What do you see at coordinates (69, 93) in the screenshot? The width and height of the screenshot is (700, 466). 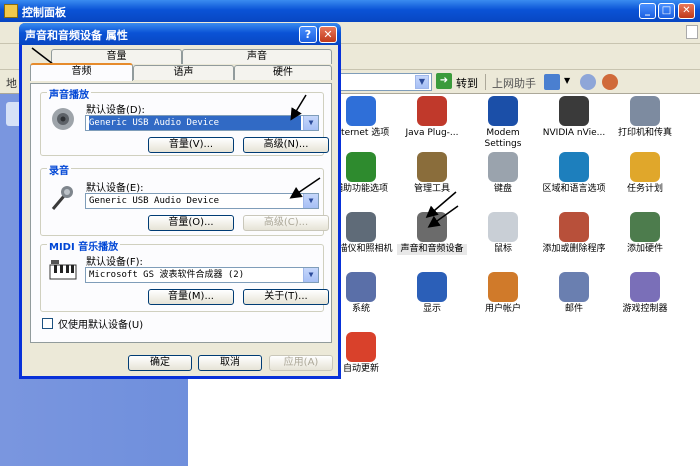 I see `playback-group-label: 声音播放` at bounding box center [69, 93].